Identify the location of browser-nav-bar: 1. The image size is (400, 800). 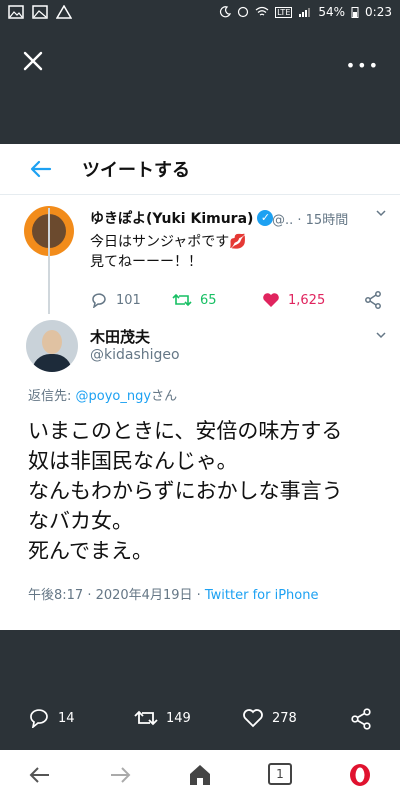
(200, 775).